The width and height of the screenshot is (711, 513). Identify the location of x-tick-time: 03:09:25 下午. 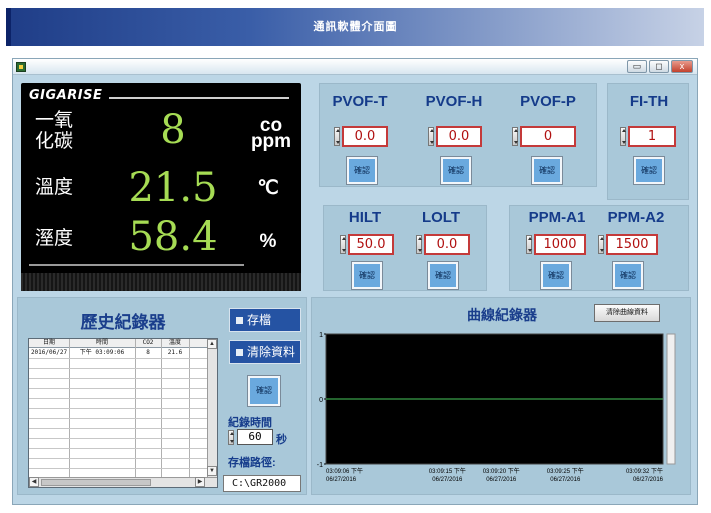
(565, 471).